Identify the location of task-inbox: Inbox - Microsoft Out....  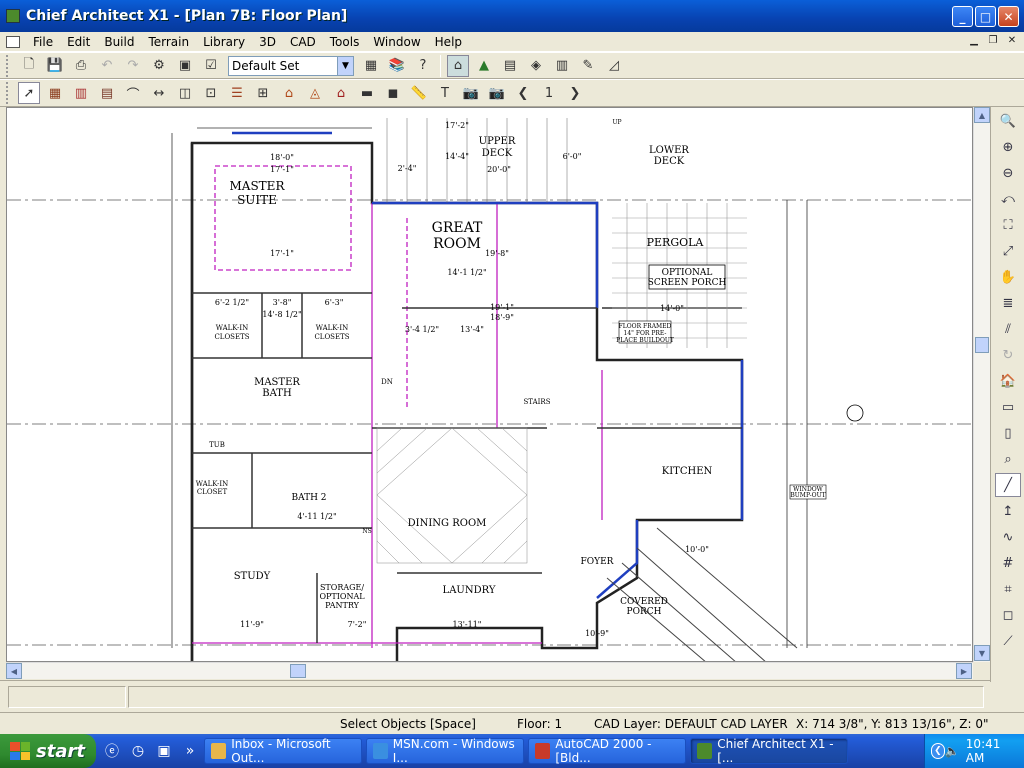
(283, 751).